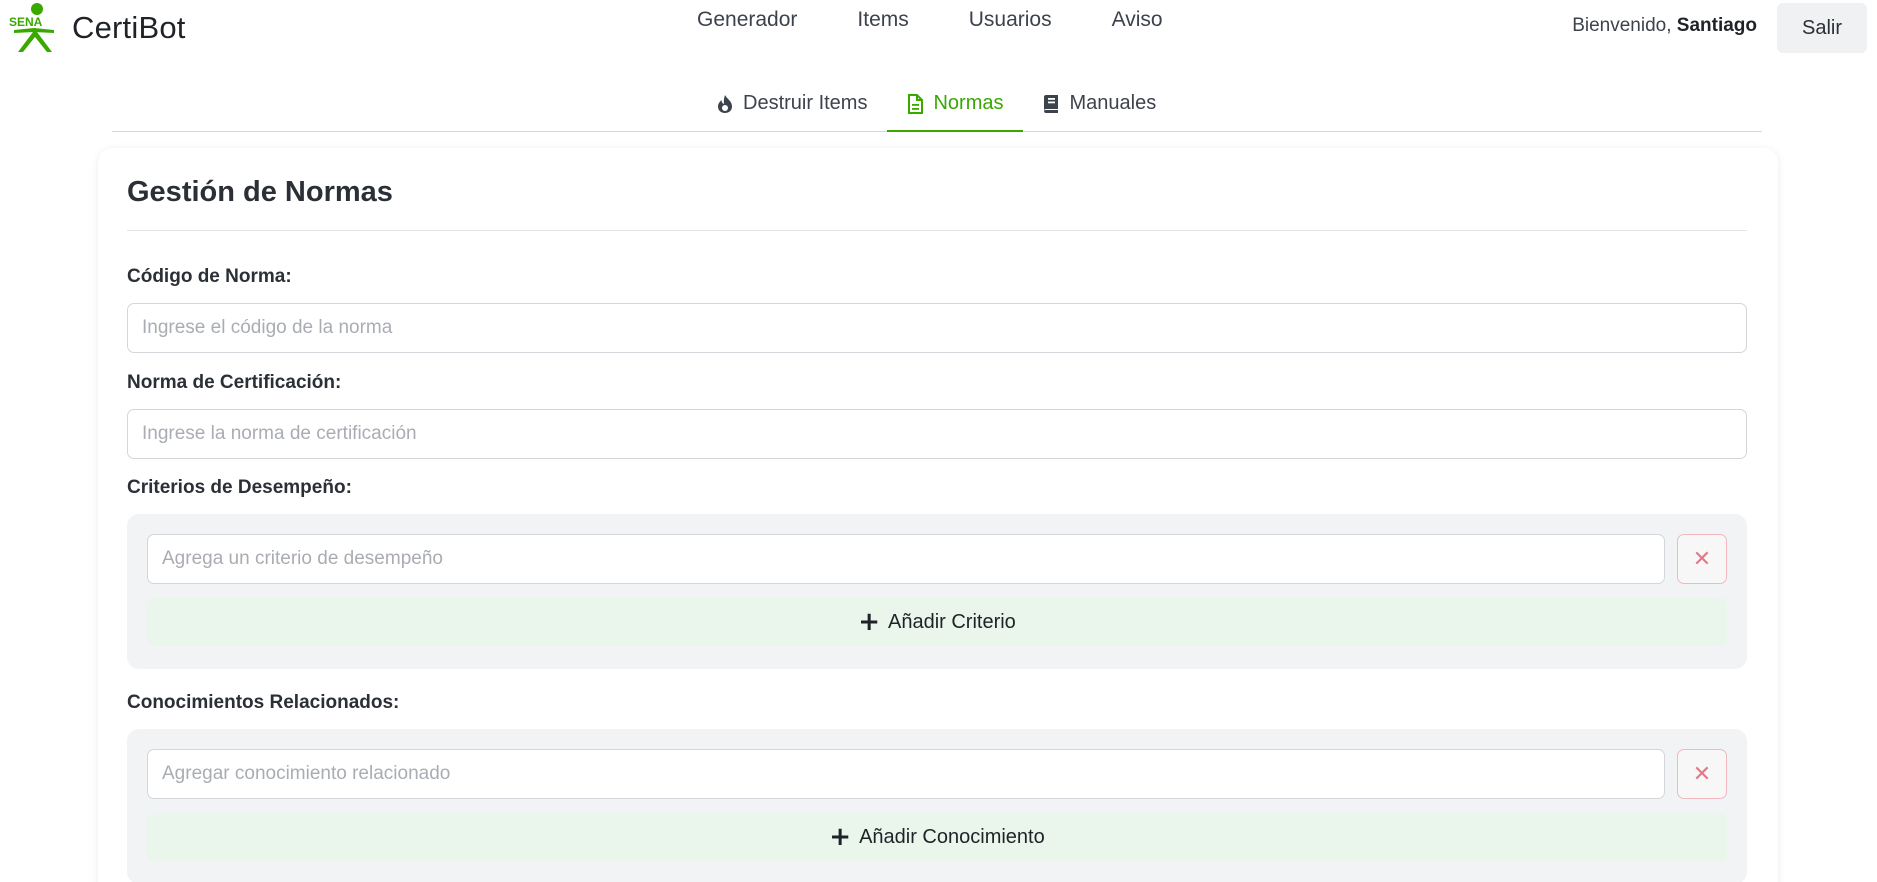 The height and width of the screenshot is (882, 1877). I want to click on main-nav: Generador Items Usuarios Aviso, so click(930, 20).